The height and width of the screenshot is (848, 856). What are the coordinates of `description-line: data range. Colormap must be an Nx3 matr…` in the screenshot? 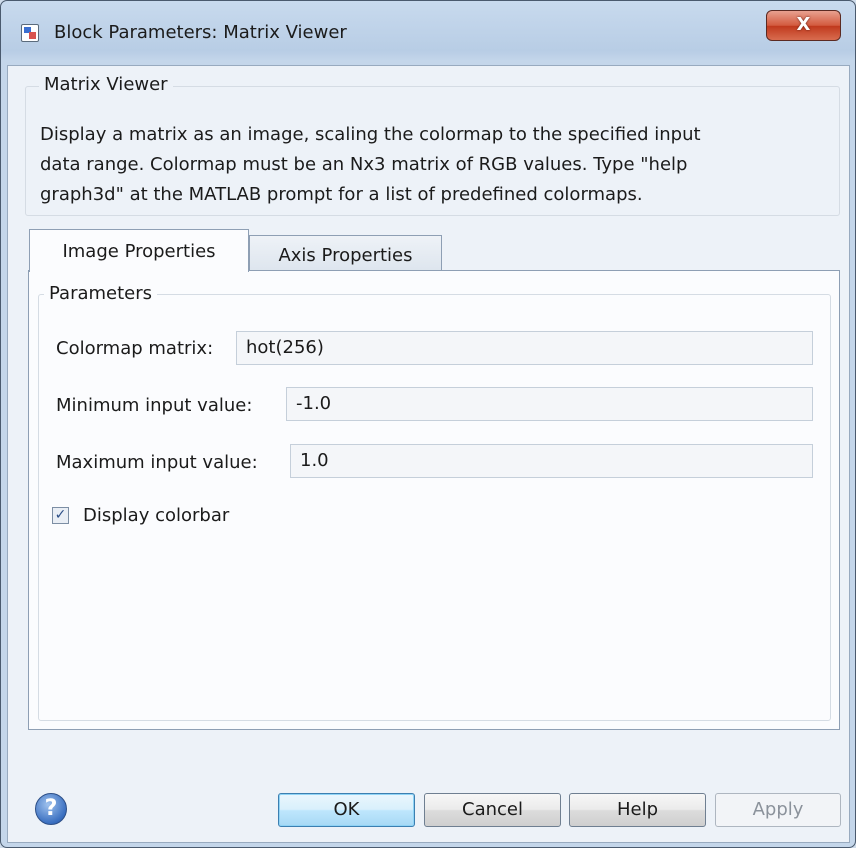 It's located at (364, 164).